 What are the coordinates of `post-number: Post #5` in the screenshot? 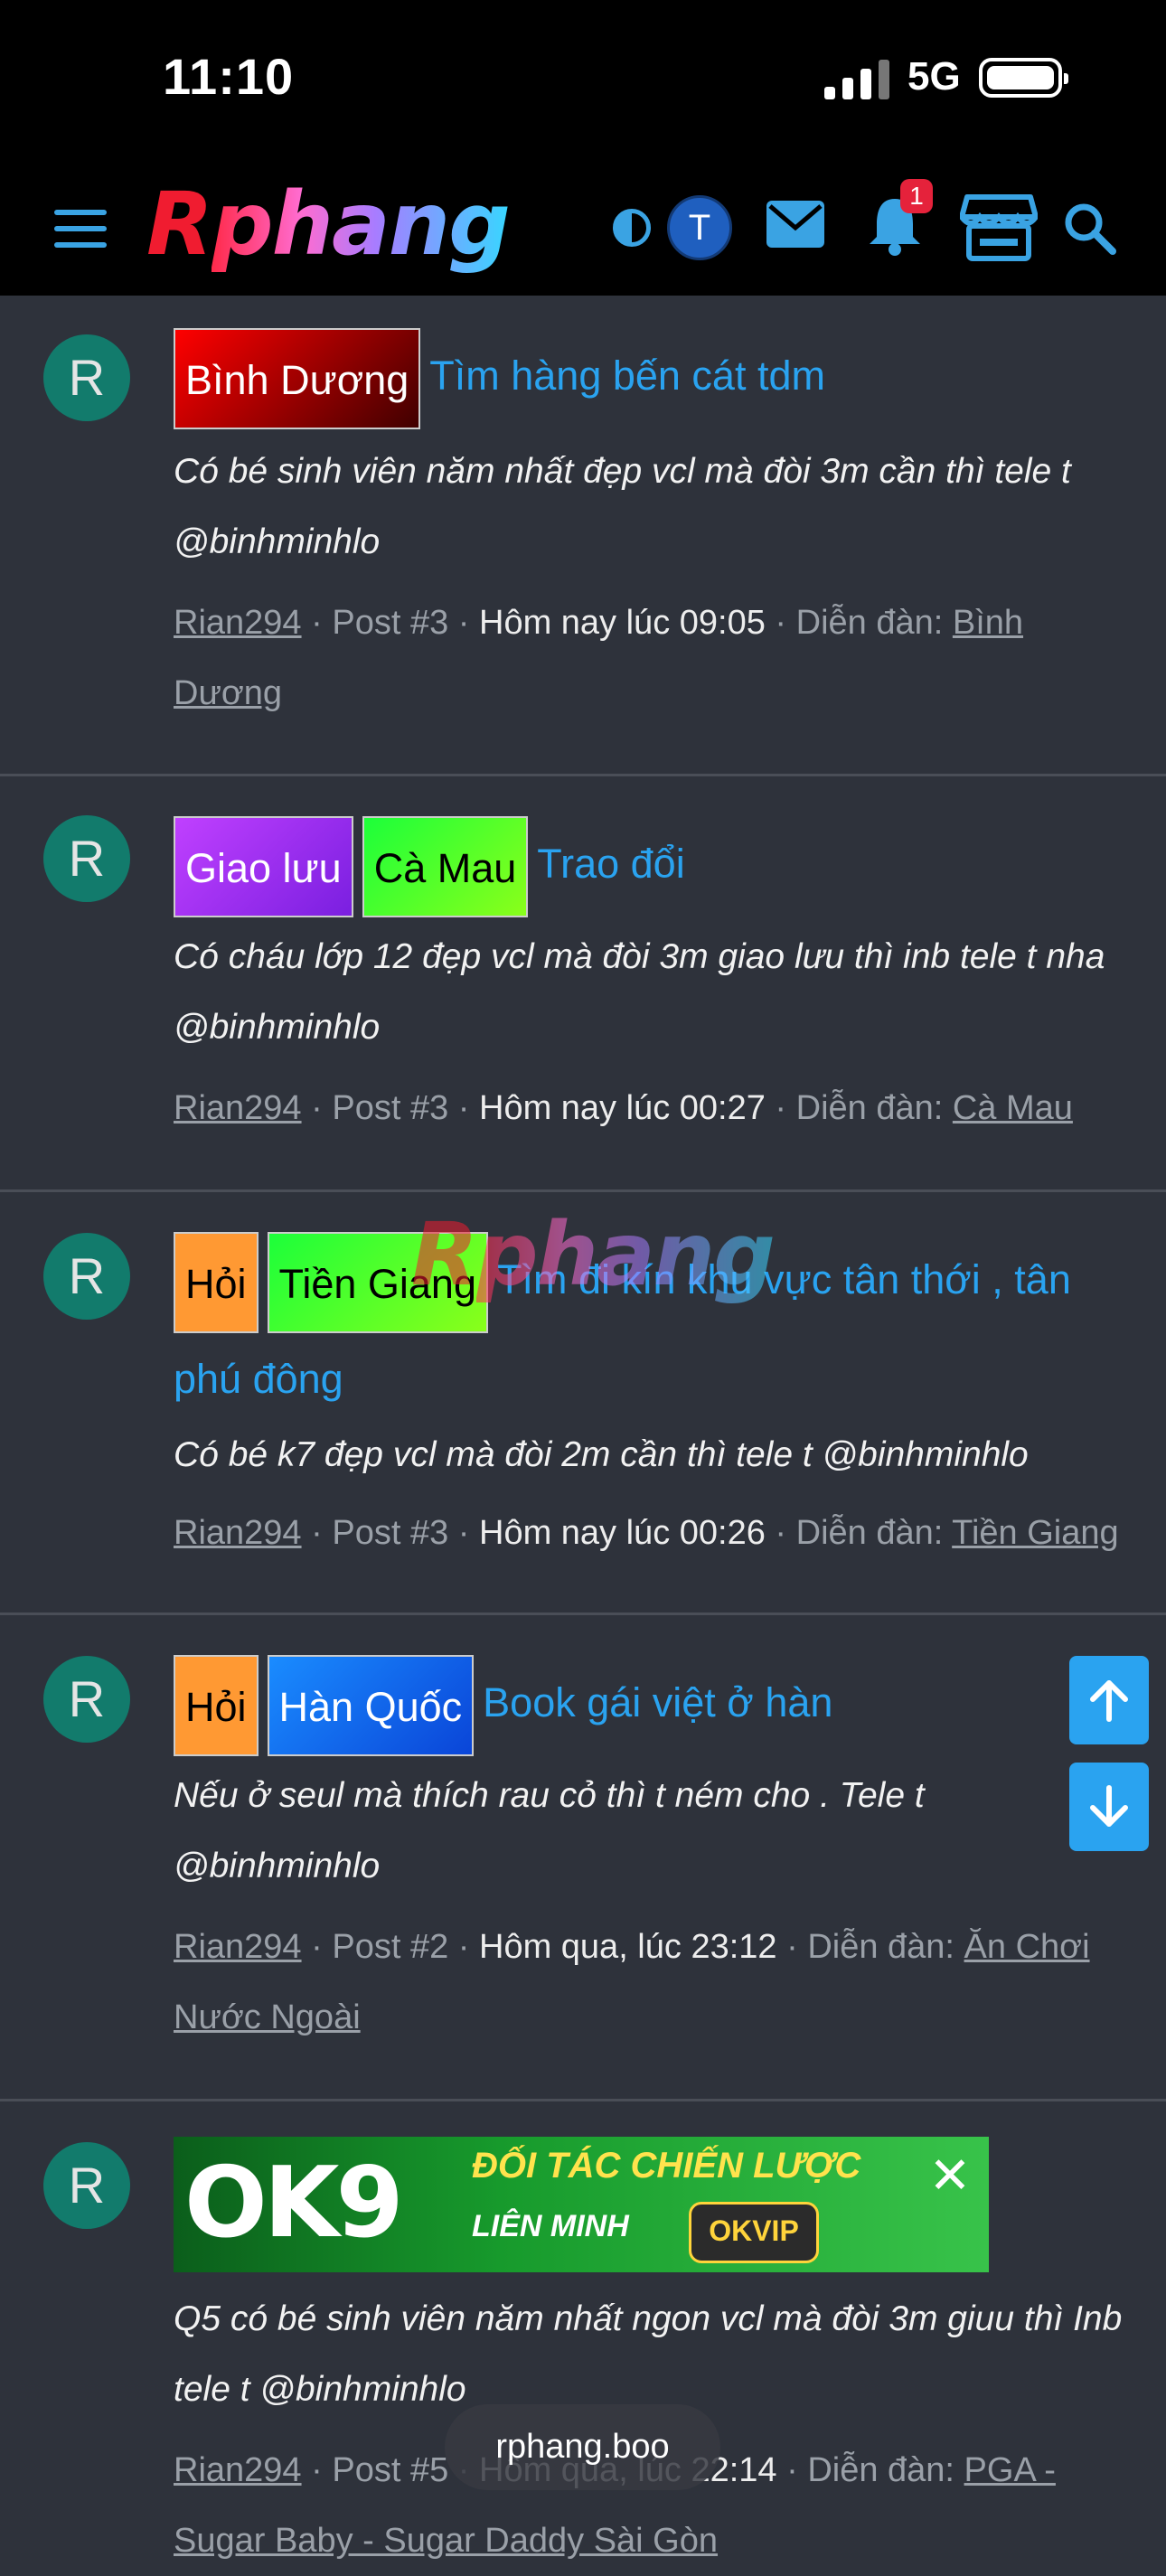 It's located at (390, 2470).